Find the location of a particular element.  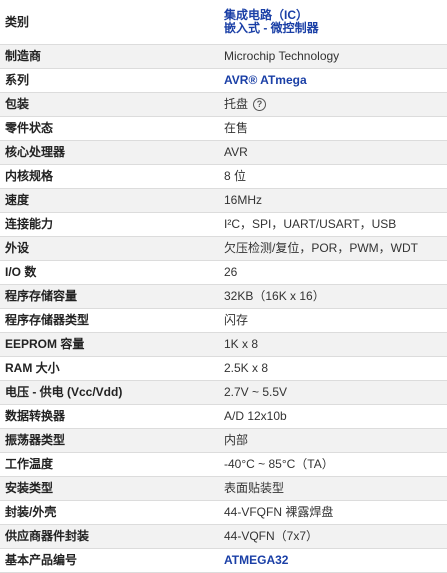

attribute-value: 集成电路（IC） 嵌入式 - 微控制器 is located at coordinates (331, 22).